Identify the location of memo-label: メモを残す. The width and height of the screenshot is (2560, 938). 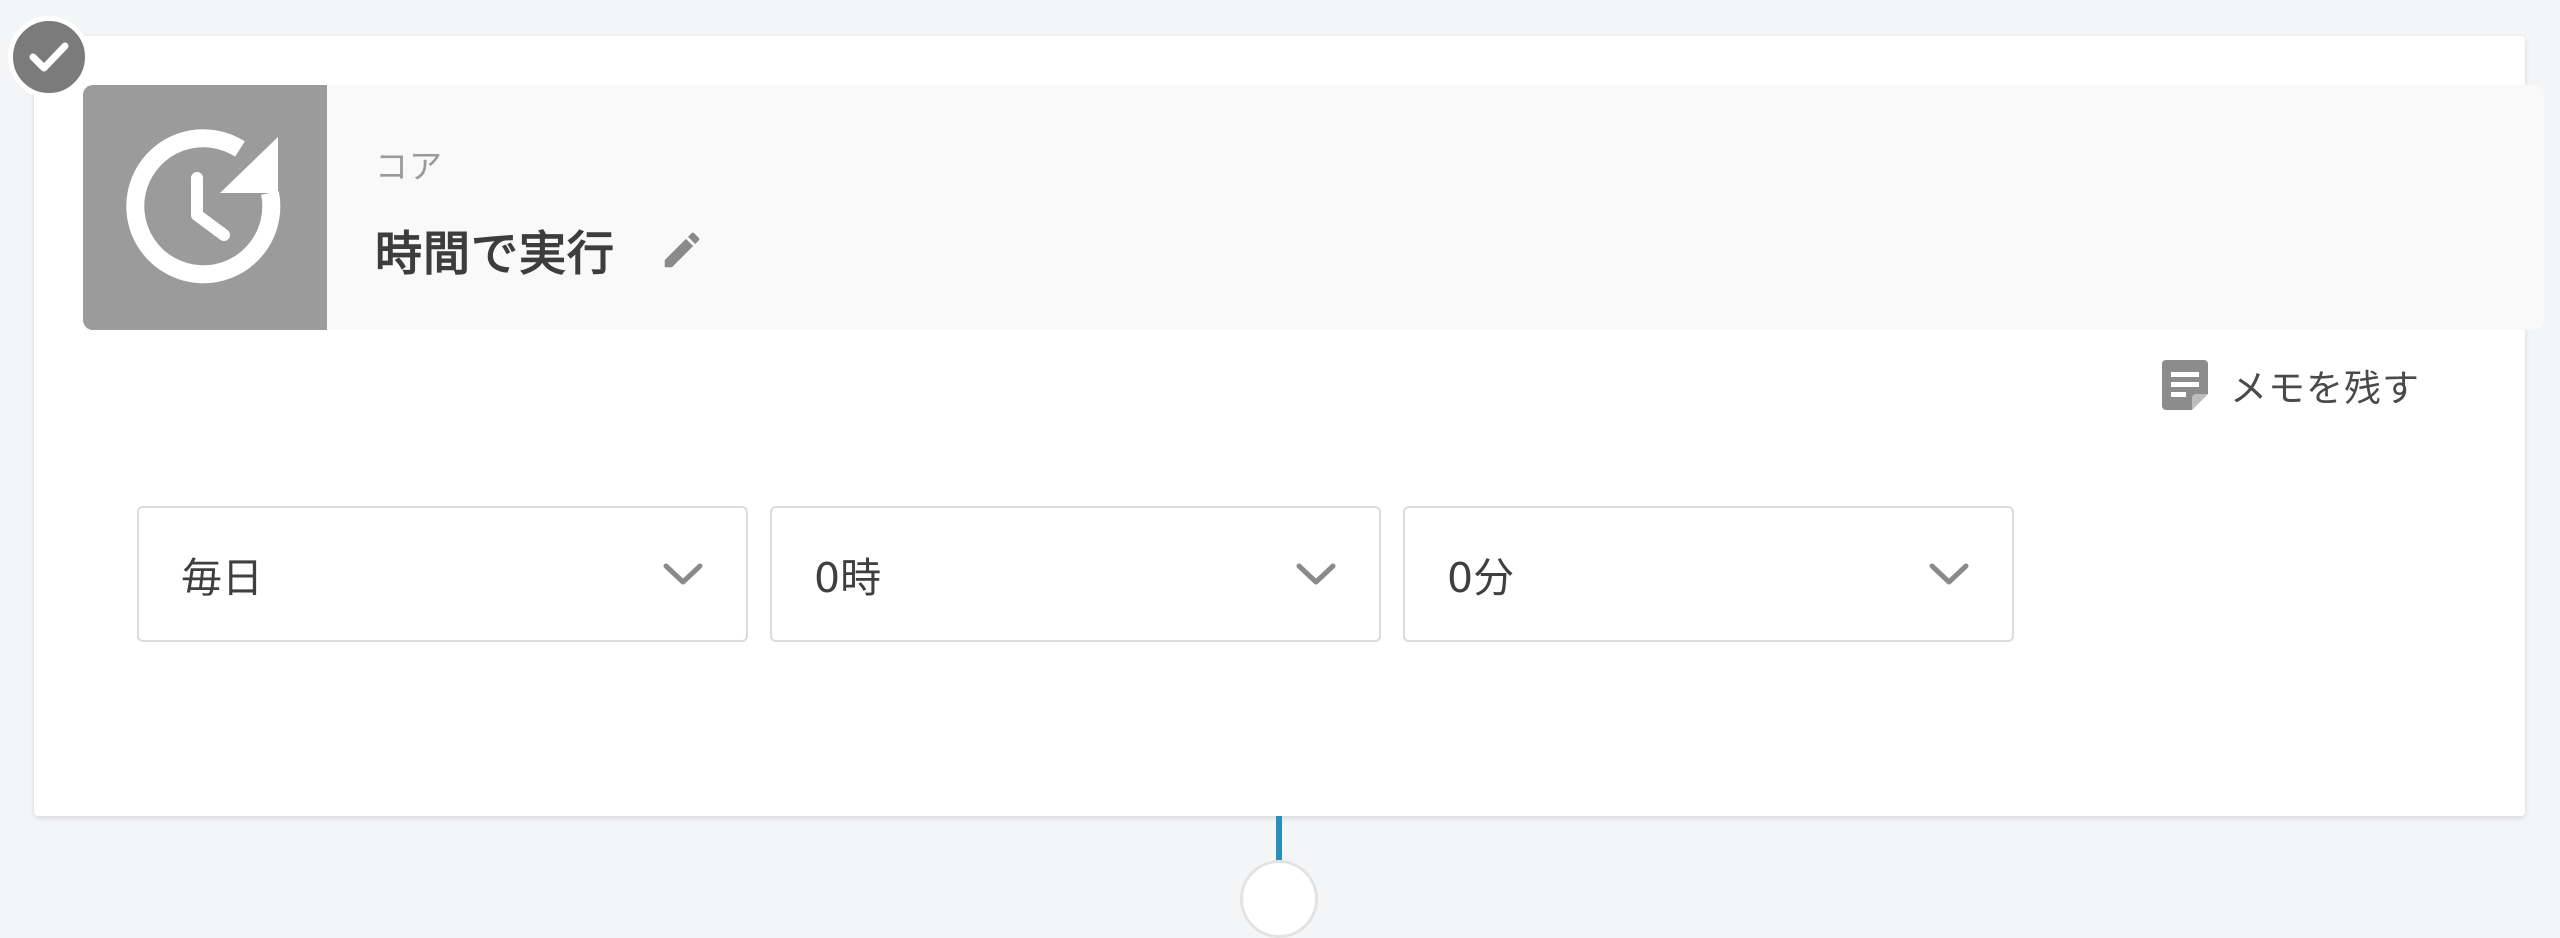
(2325, 388).